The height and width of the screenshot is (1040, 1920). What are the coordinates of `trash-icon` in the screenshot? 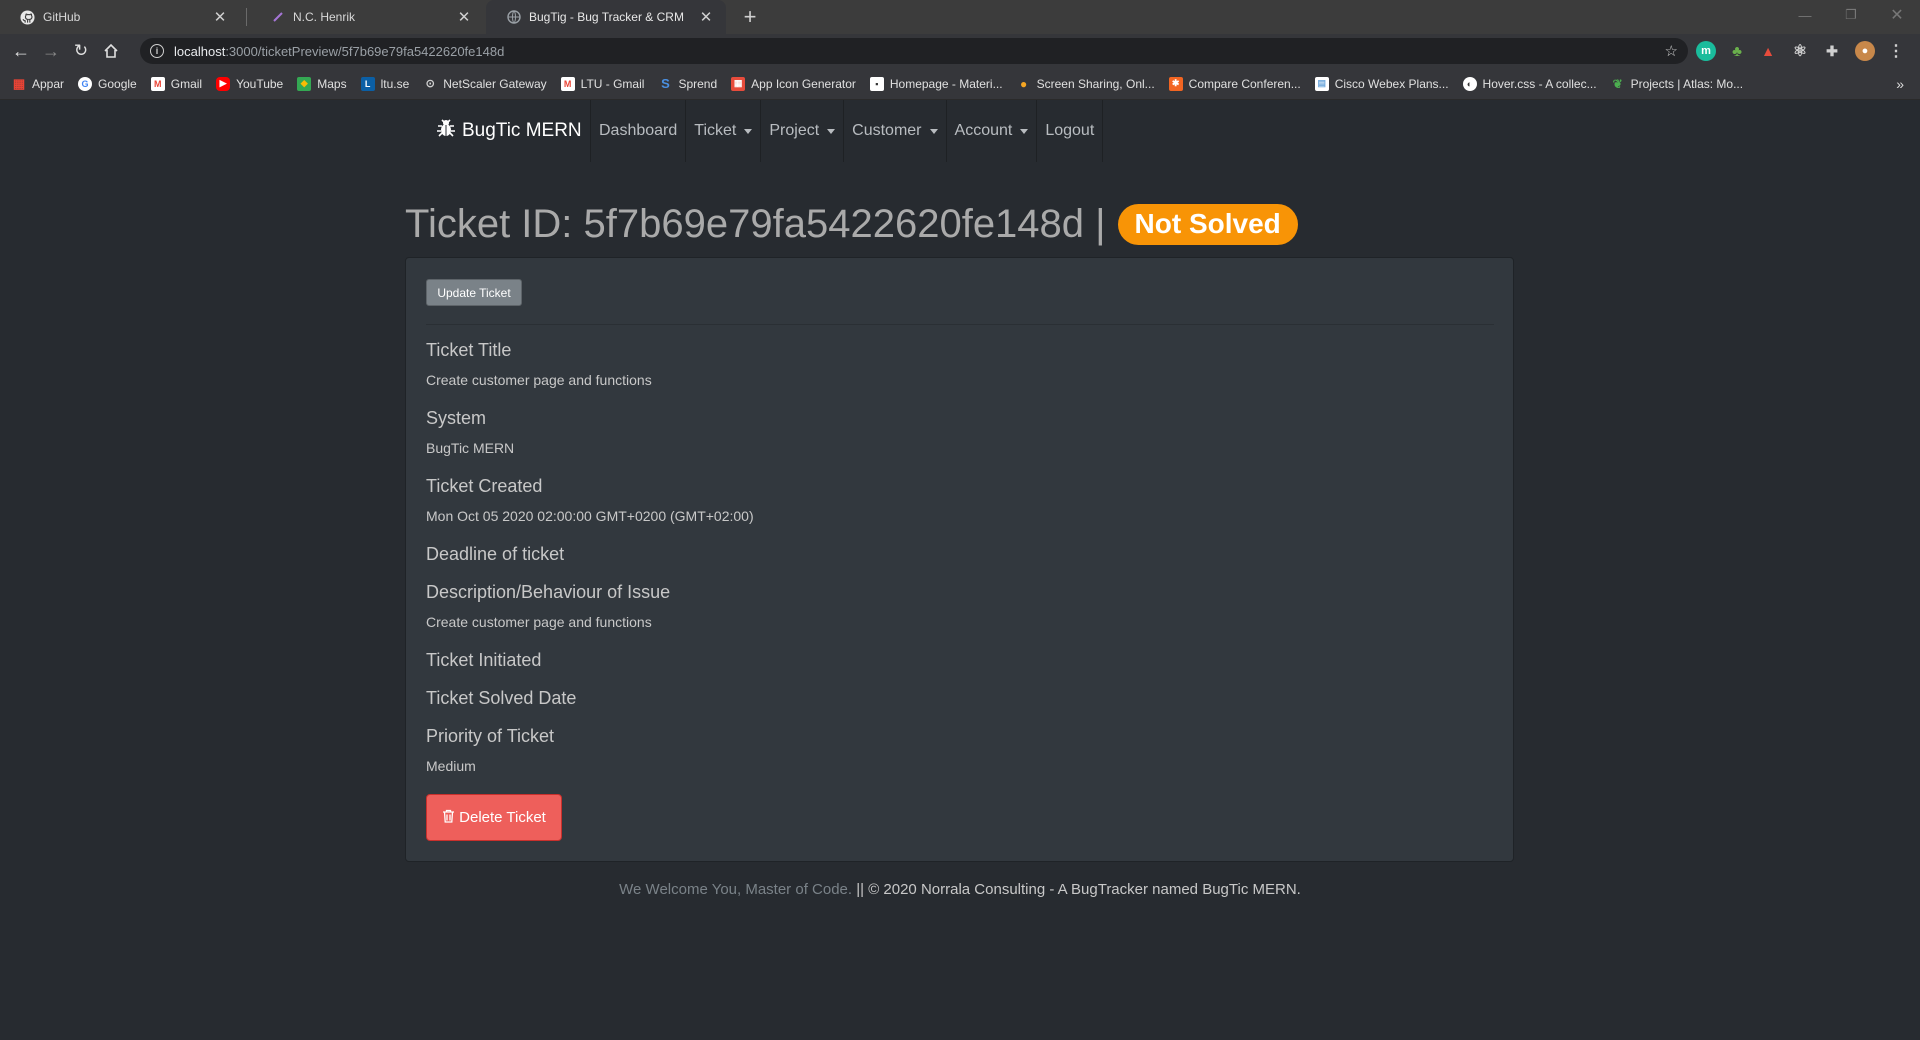 It's located at (448, 818).